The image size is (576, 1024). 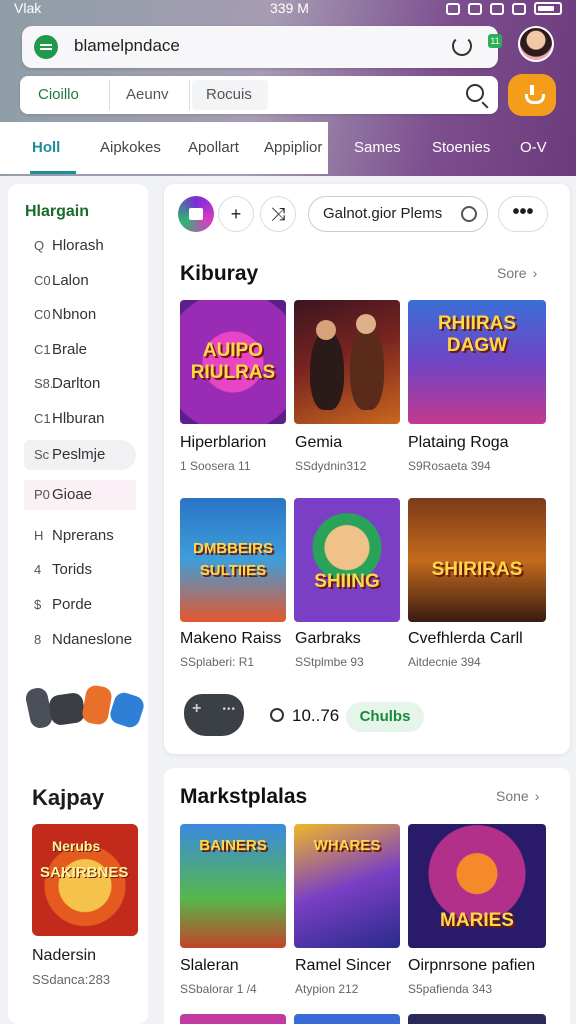 I want to click on game-thumbnail: AUIPO RIULRAS, so click(x=233, y=362).